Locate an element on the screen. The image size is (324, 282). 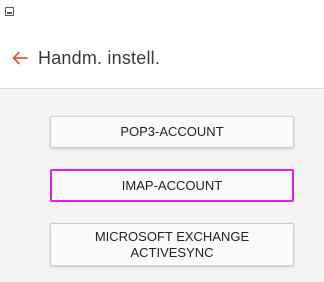
pop3-account-label: POP3-ACCOUNT is located at coordinates (172, 131).